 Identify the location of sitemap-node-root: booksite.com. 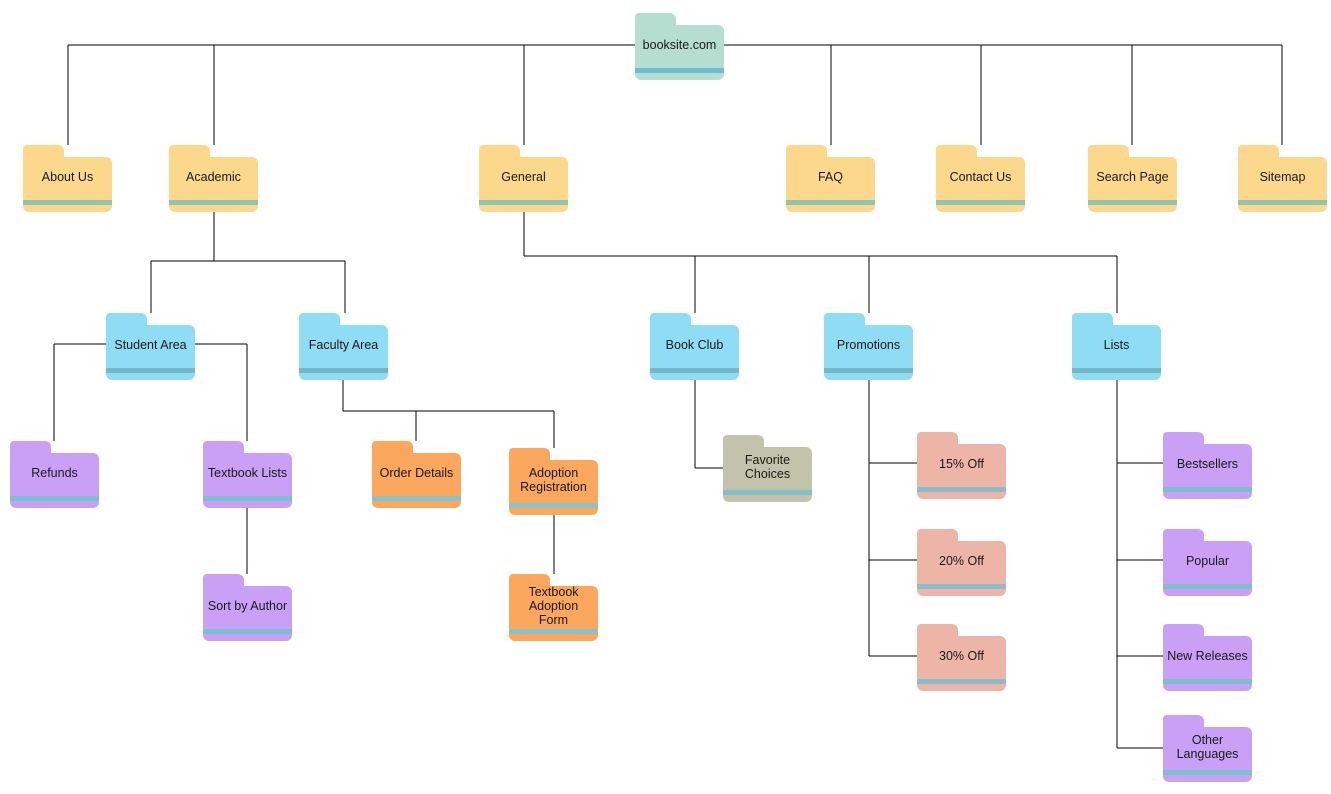
(679, 46).